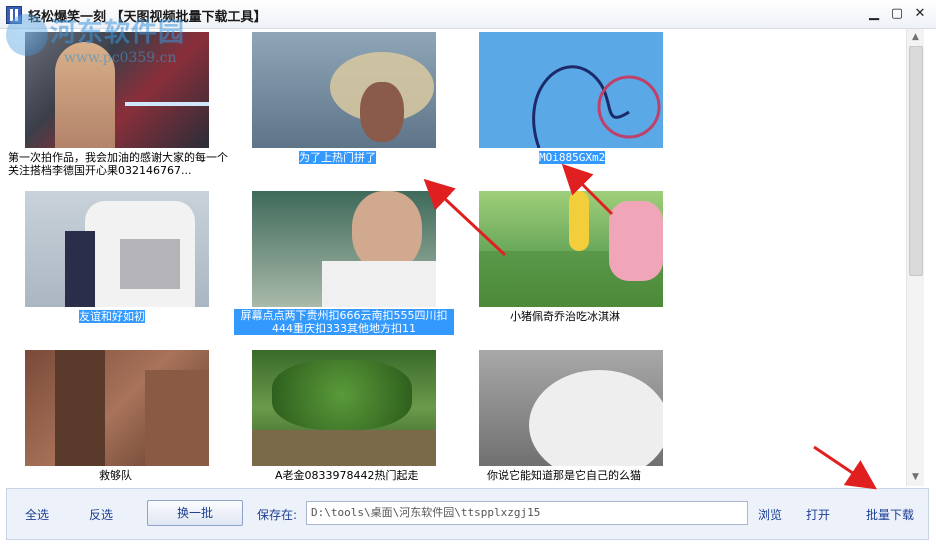 The height and width of the screenshot is (545, 936). What do you see at coordinates (564, 475) in the screenshot?
I see `video-caption: 你说它能知道那是它自己的么猫` at bounding box center [564, 475].